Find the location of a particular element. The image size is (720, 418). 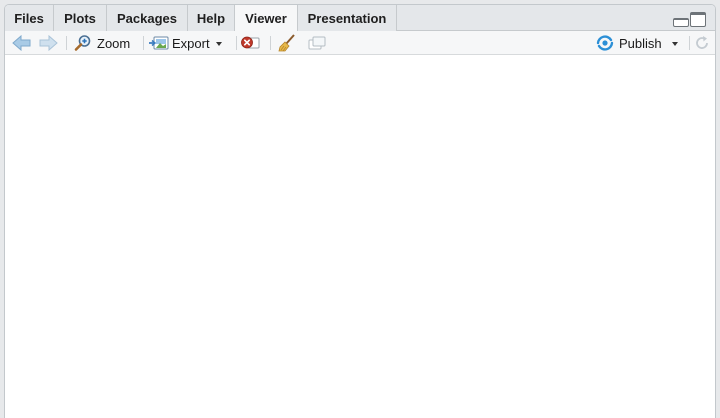

remove-circle-icon is located at coordinates (250, 42).